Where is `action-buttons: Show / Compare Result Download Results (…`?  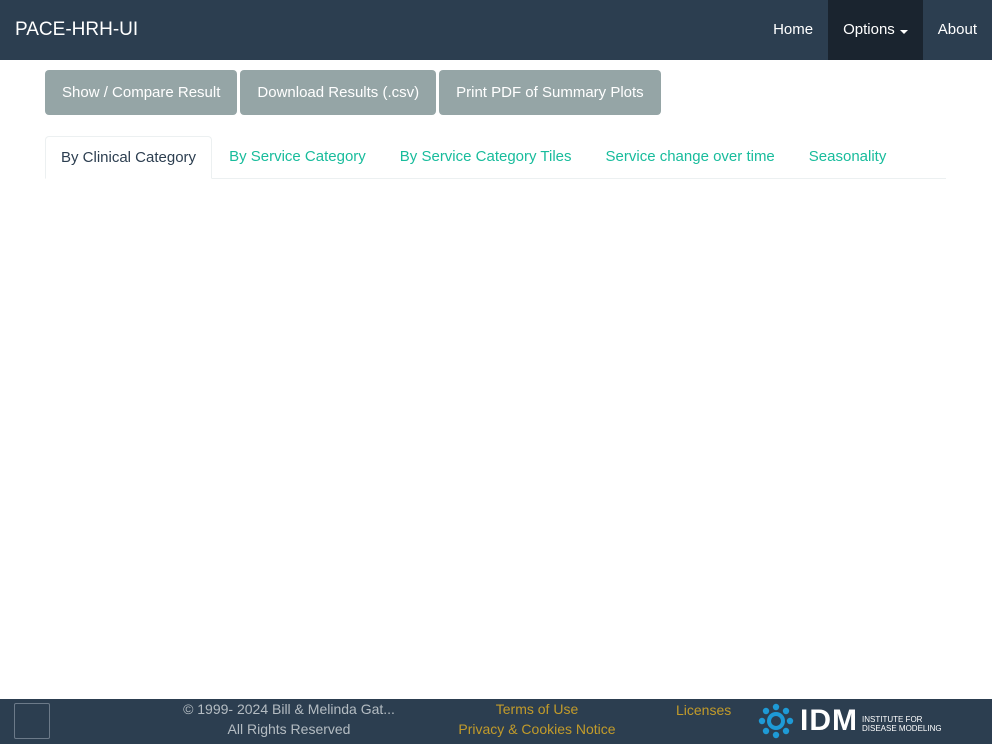 action-buttons: Show / Compare Result Download Results (… is located at coordinates (353, 92).